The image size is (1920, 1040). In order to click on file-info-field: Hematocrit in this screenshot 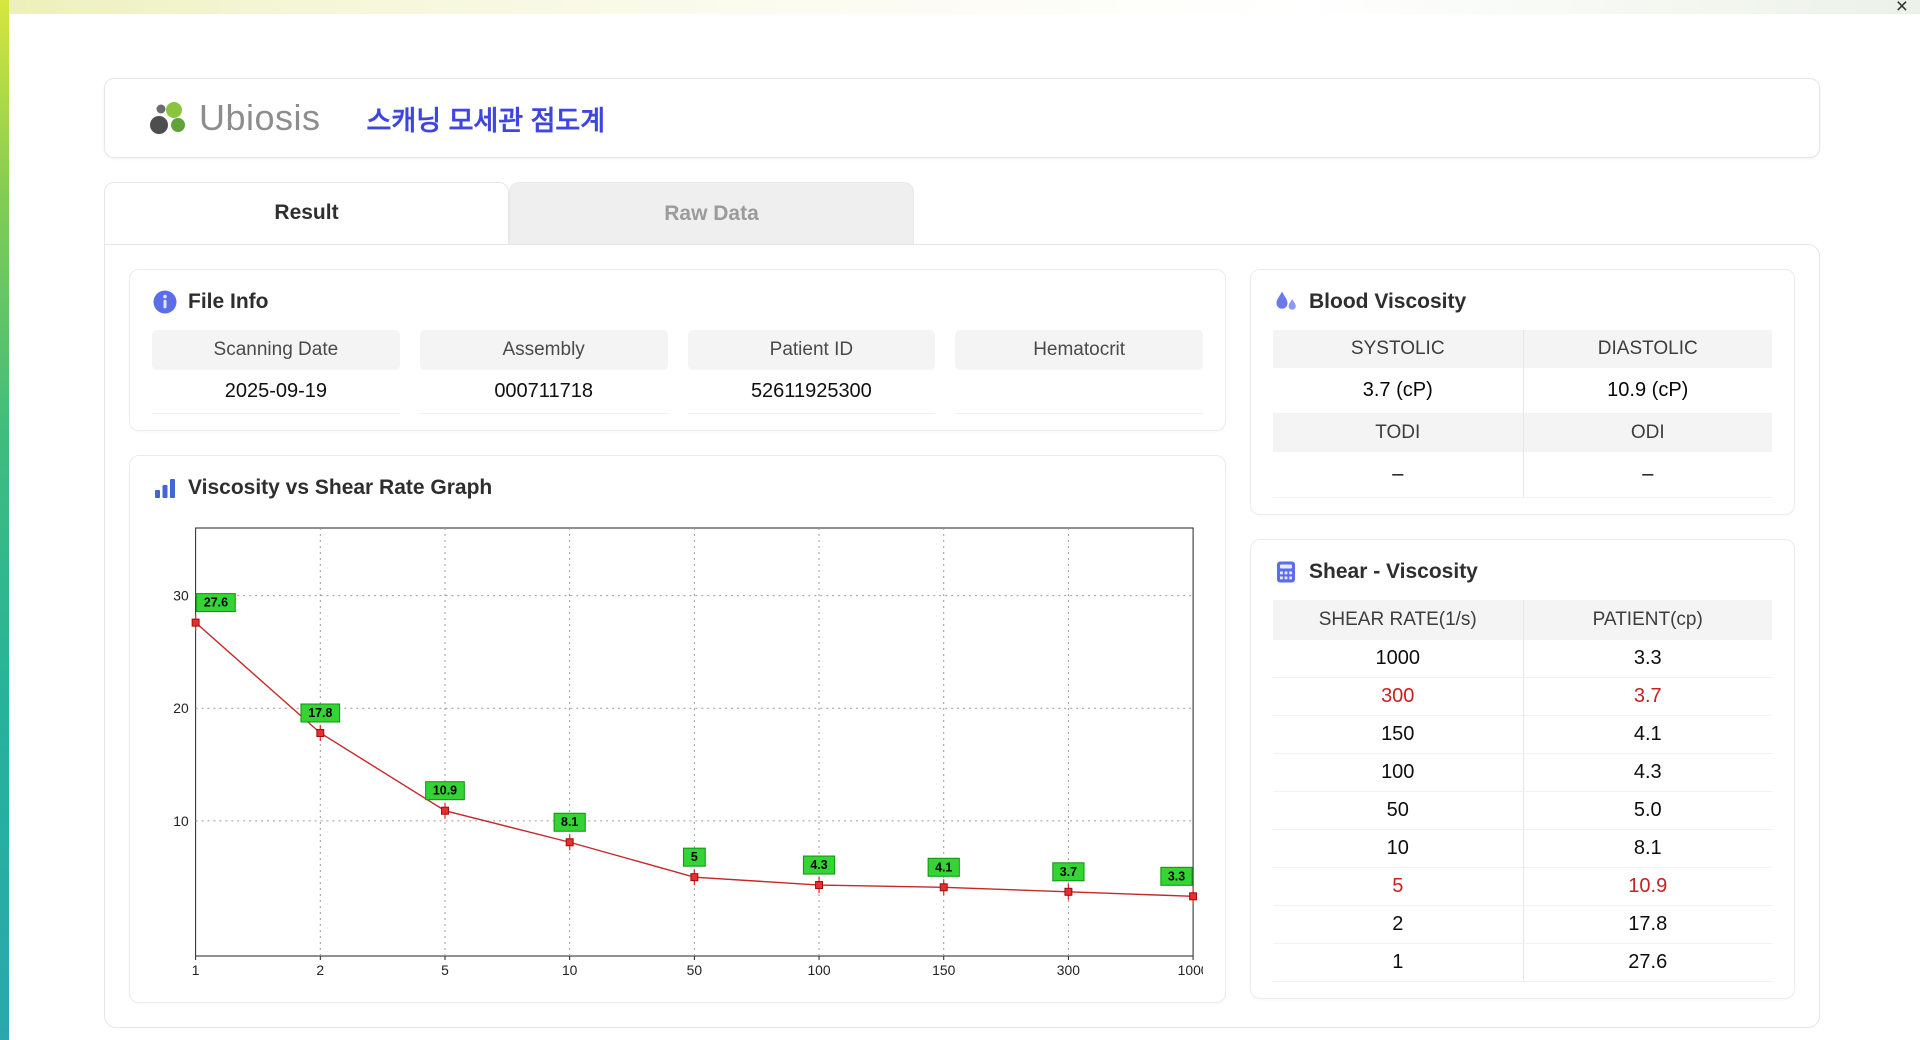, I will do `click(1079, 372)`.